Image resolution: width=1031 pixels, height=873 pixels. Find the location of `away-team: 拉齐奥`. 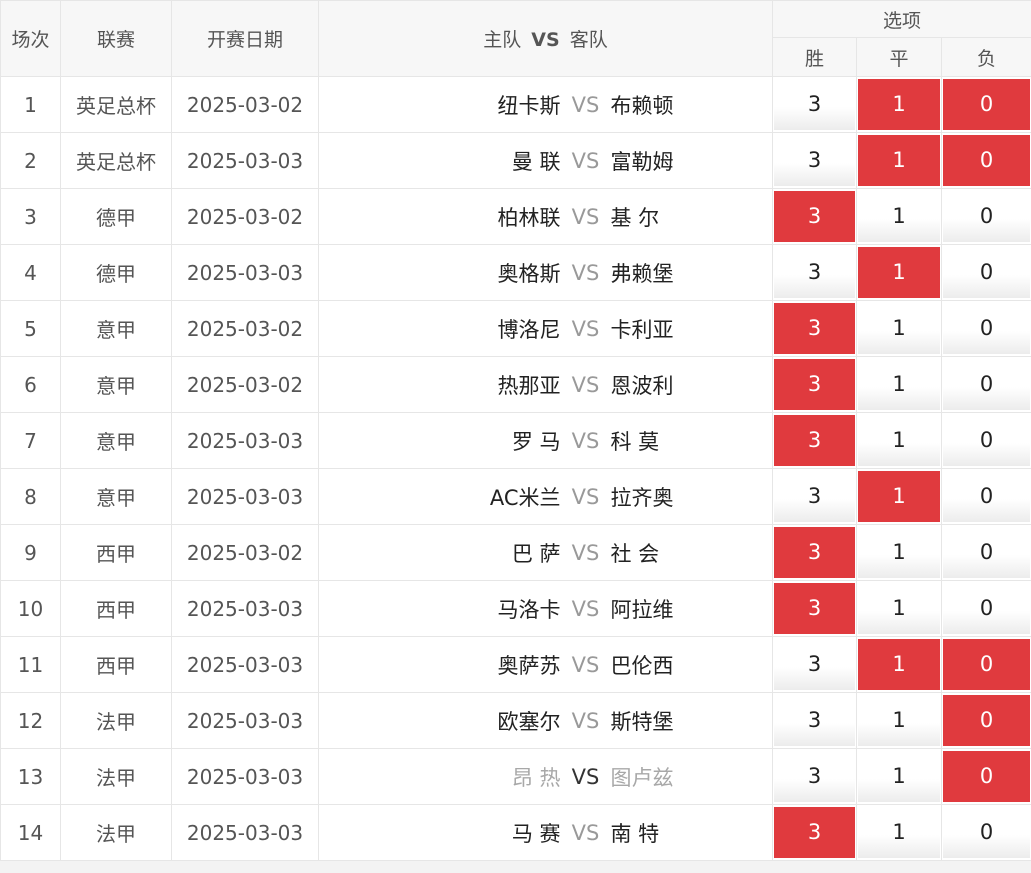

away-team: 拉齐奥 is located at coordinates (676, 497).